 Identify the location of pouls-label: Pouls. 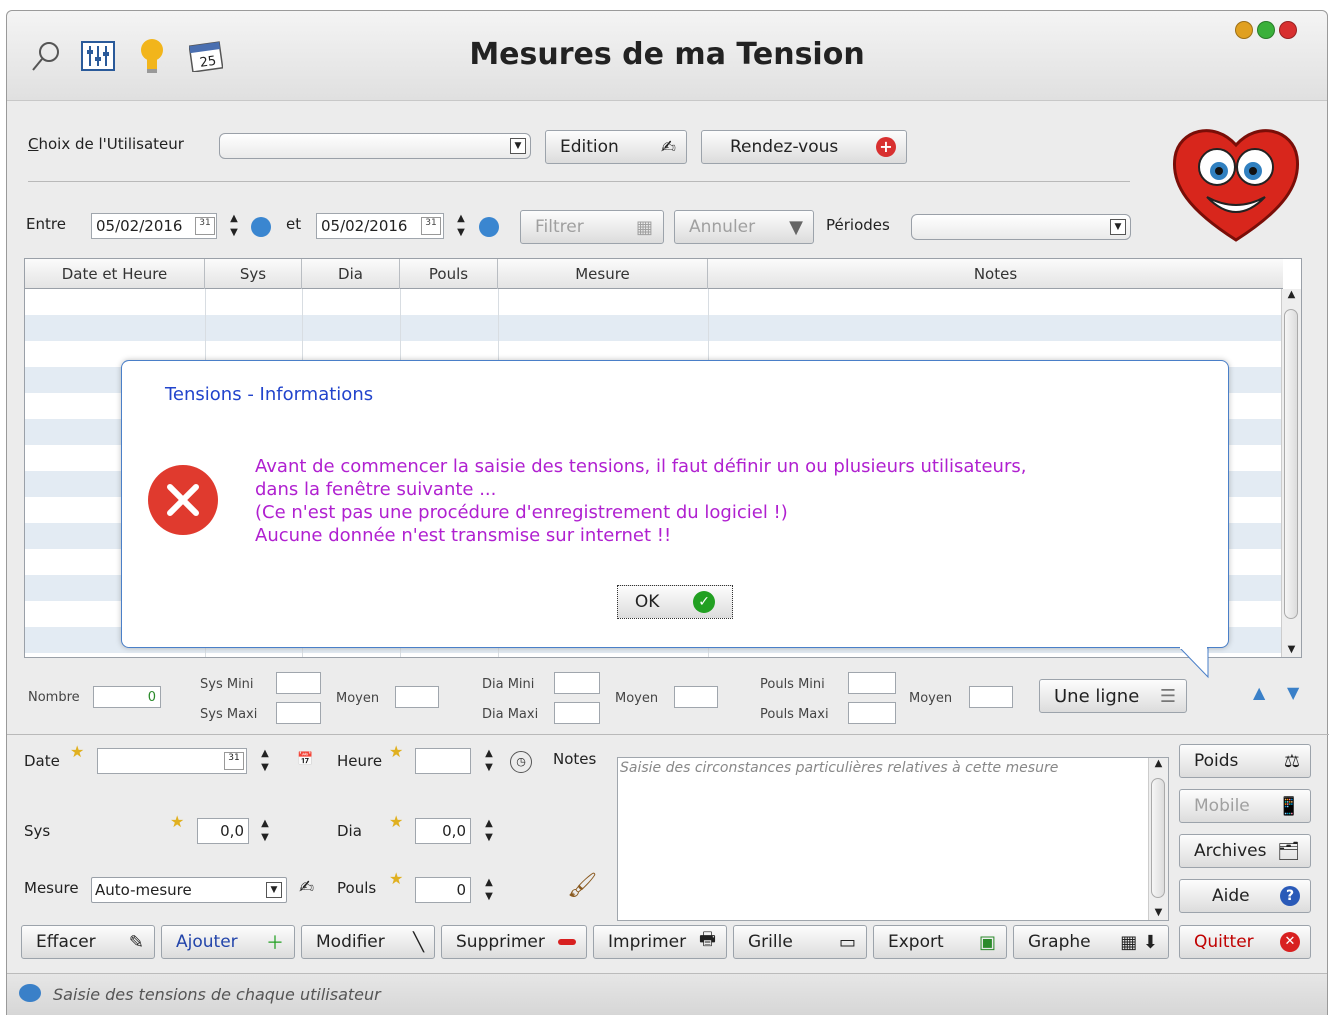
(357, 888).